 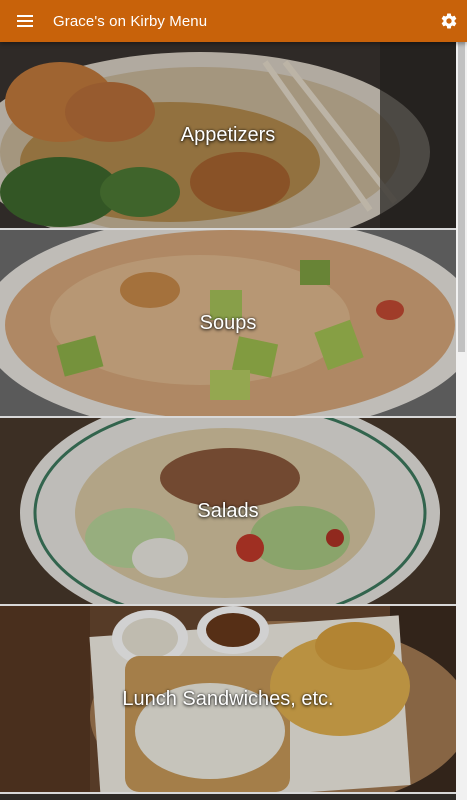 I want to click on scrollbar-thumb, so click(x=461, y=197).